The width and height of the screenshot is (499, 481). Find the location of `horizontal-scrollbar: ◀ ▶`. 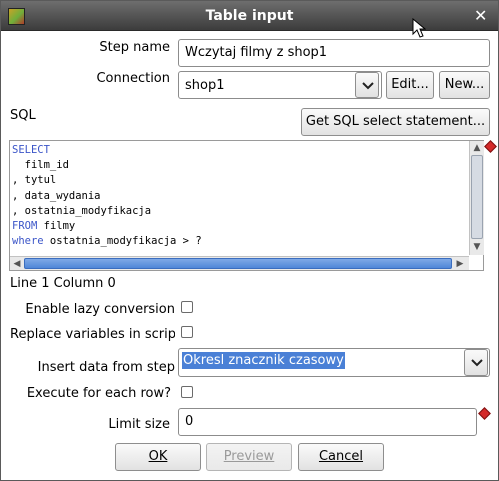

horizontal-scrollbar: ◀ ▶ is located at coordinates (239, 263).